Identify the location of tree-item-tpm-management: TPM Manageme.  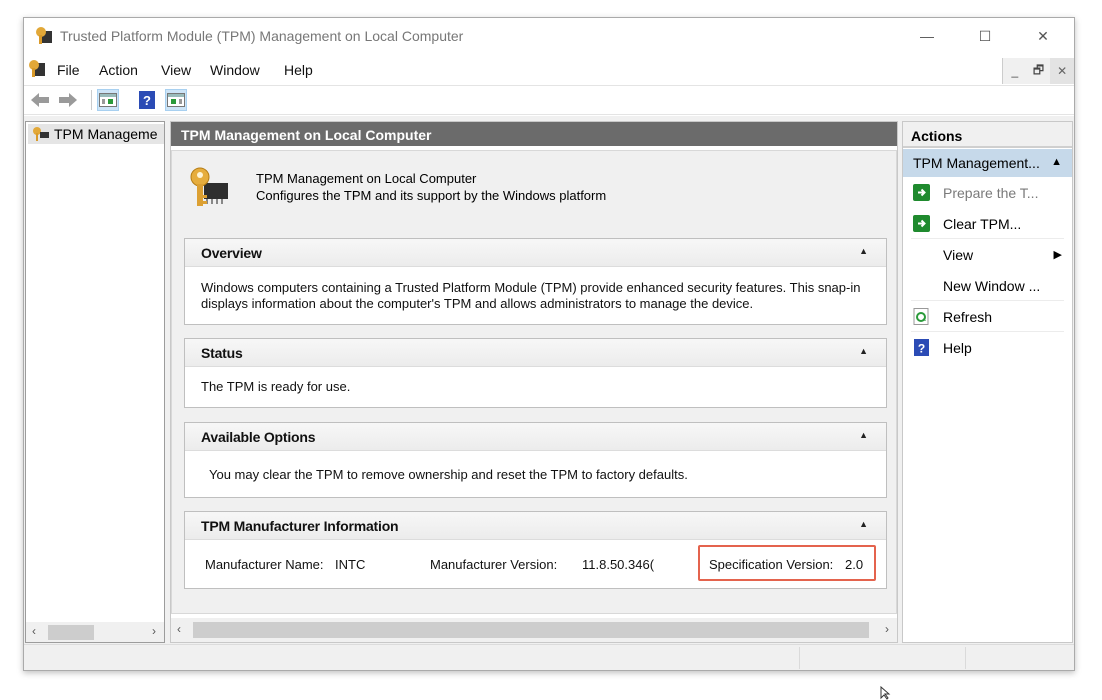
(96, 134).